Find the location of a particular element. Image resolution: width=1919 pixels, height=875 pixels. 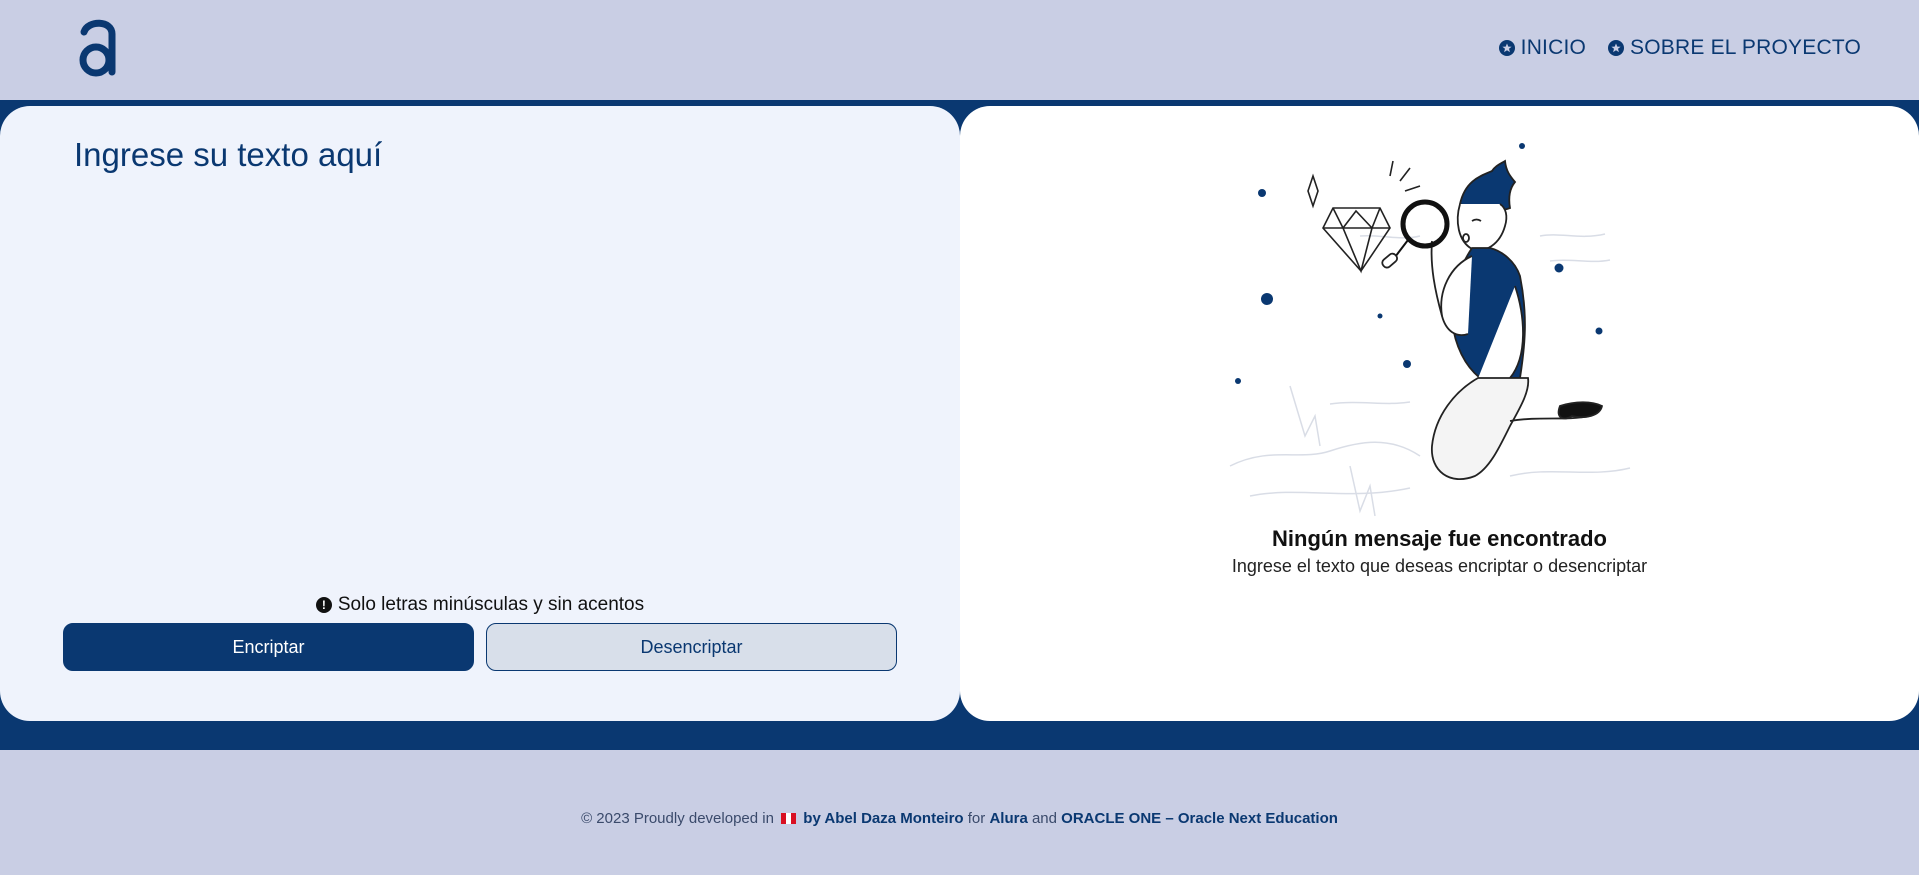

decrypt-button: Desencriptar is located at coordinates (691, 647).